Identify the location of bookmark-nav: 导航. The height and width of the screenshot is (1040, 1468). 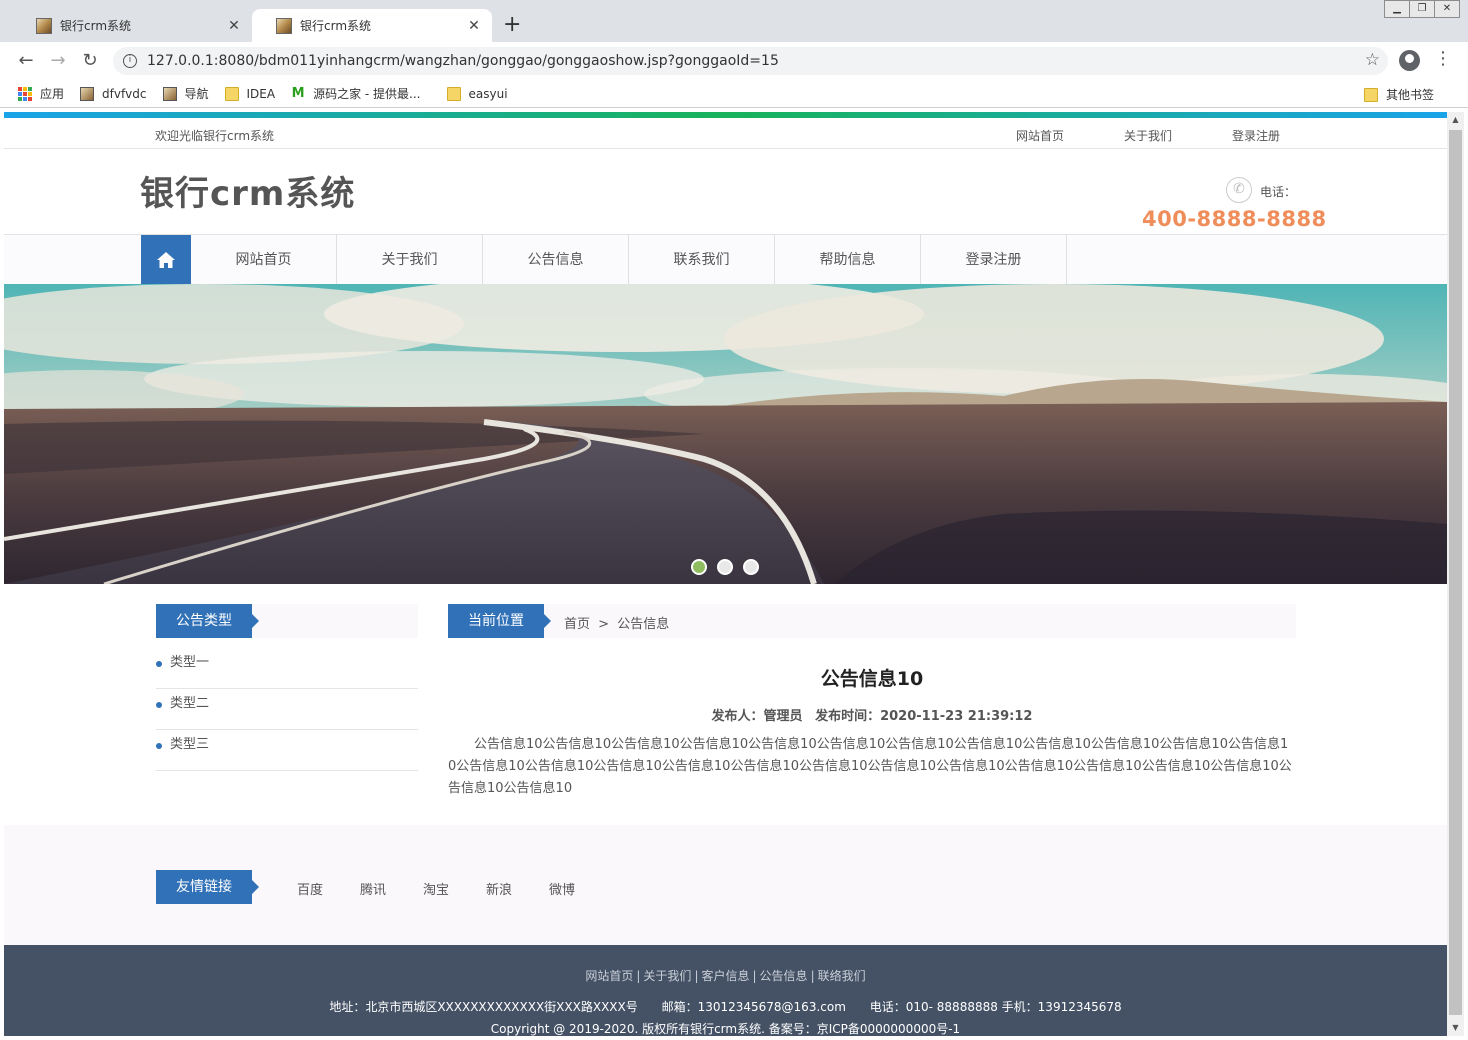
(185, 93).